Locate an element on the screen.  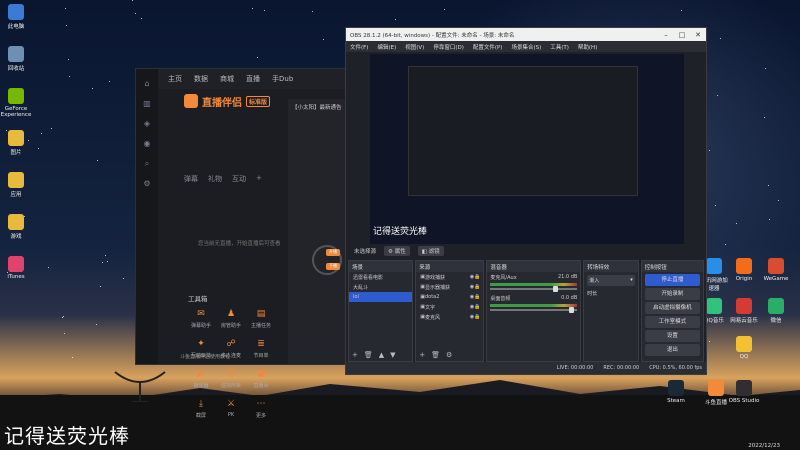
desktop-icon: Steam is located at coordinates (676, 392).